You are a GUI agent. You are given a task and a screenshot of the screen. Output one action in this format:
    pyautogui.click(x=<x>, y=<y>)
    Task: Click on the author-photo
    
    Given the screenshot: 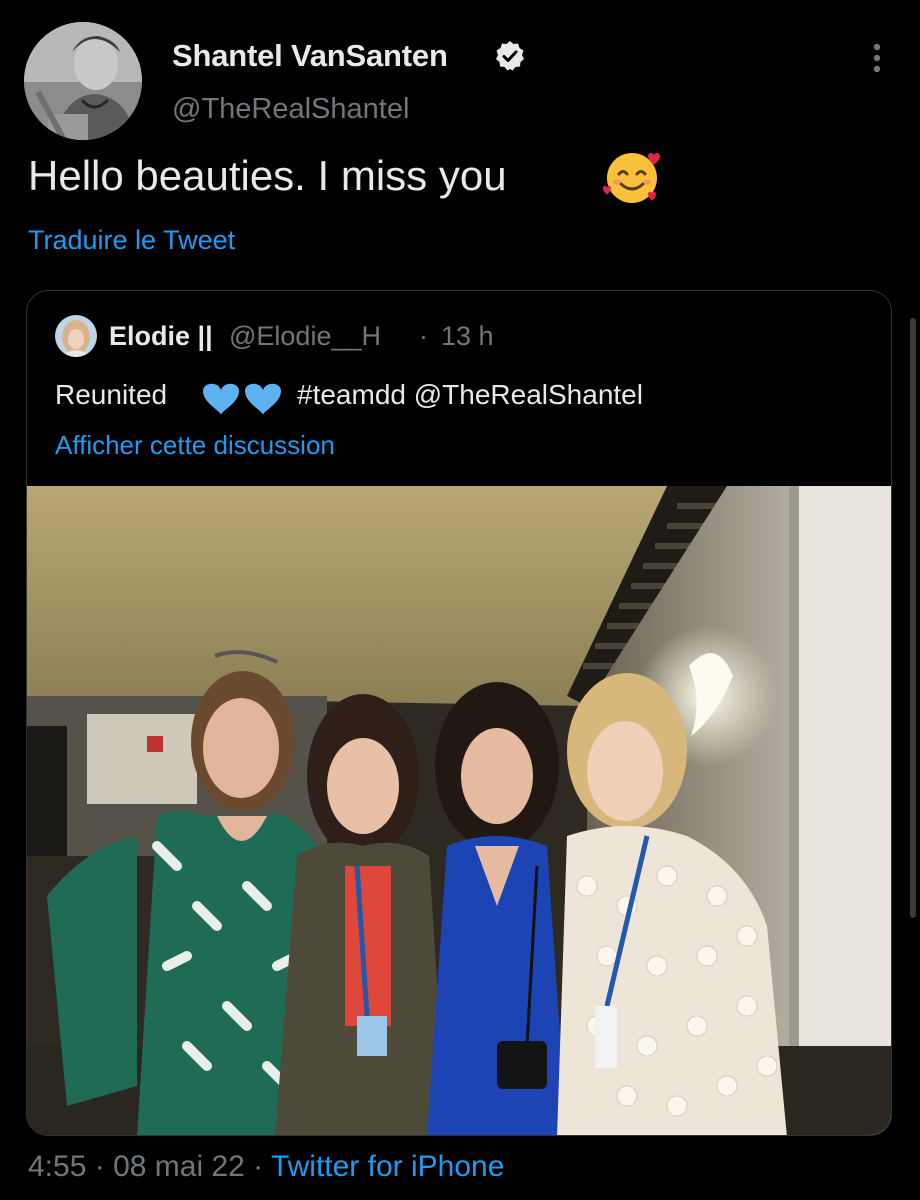 What is the action you would take?
    pyautogui.click(x=83, y=81)
    